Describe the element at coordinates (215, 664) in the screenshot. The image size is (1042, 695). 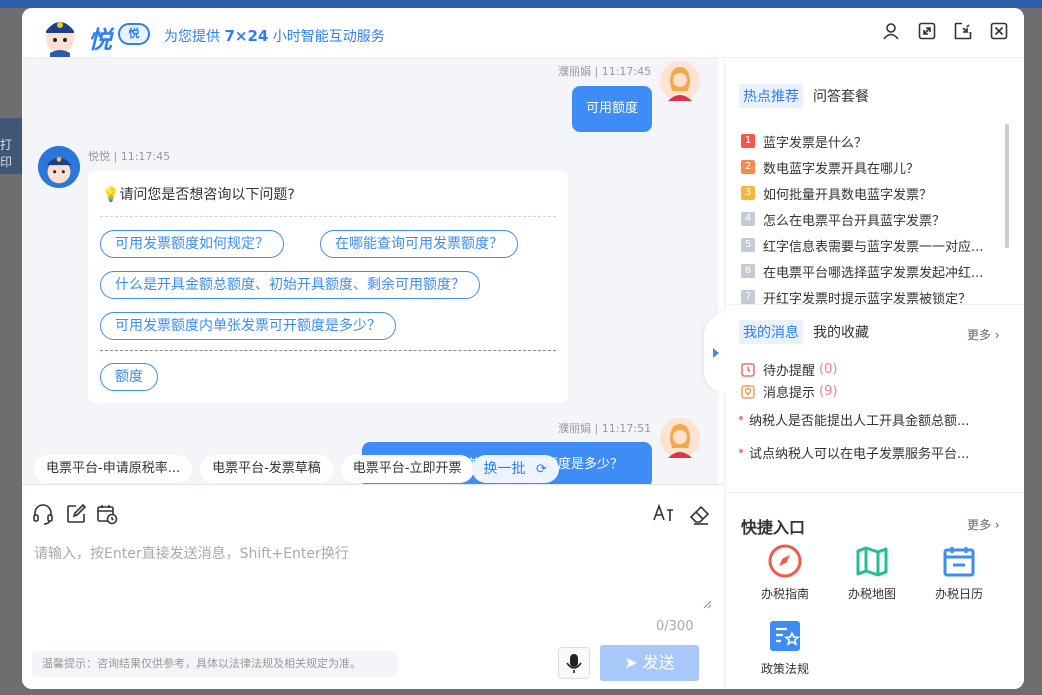
I see `disclaimer-tip: 温馨提示：咨询结果仅供参考，具体以法律法规及相关规定为准。` at that location.